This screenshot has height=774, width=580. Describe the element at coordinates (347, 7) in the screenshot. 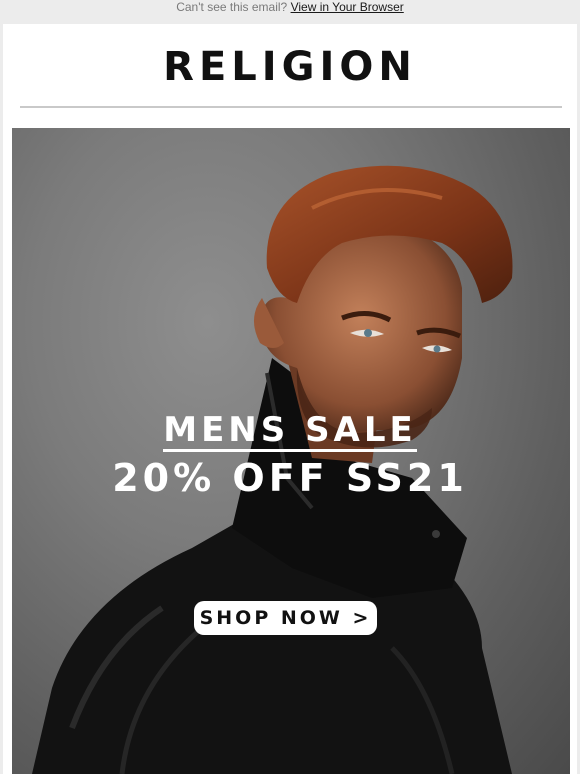

I see `view-in-browser-link: View in Your Browser` at that location.